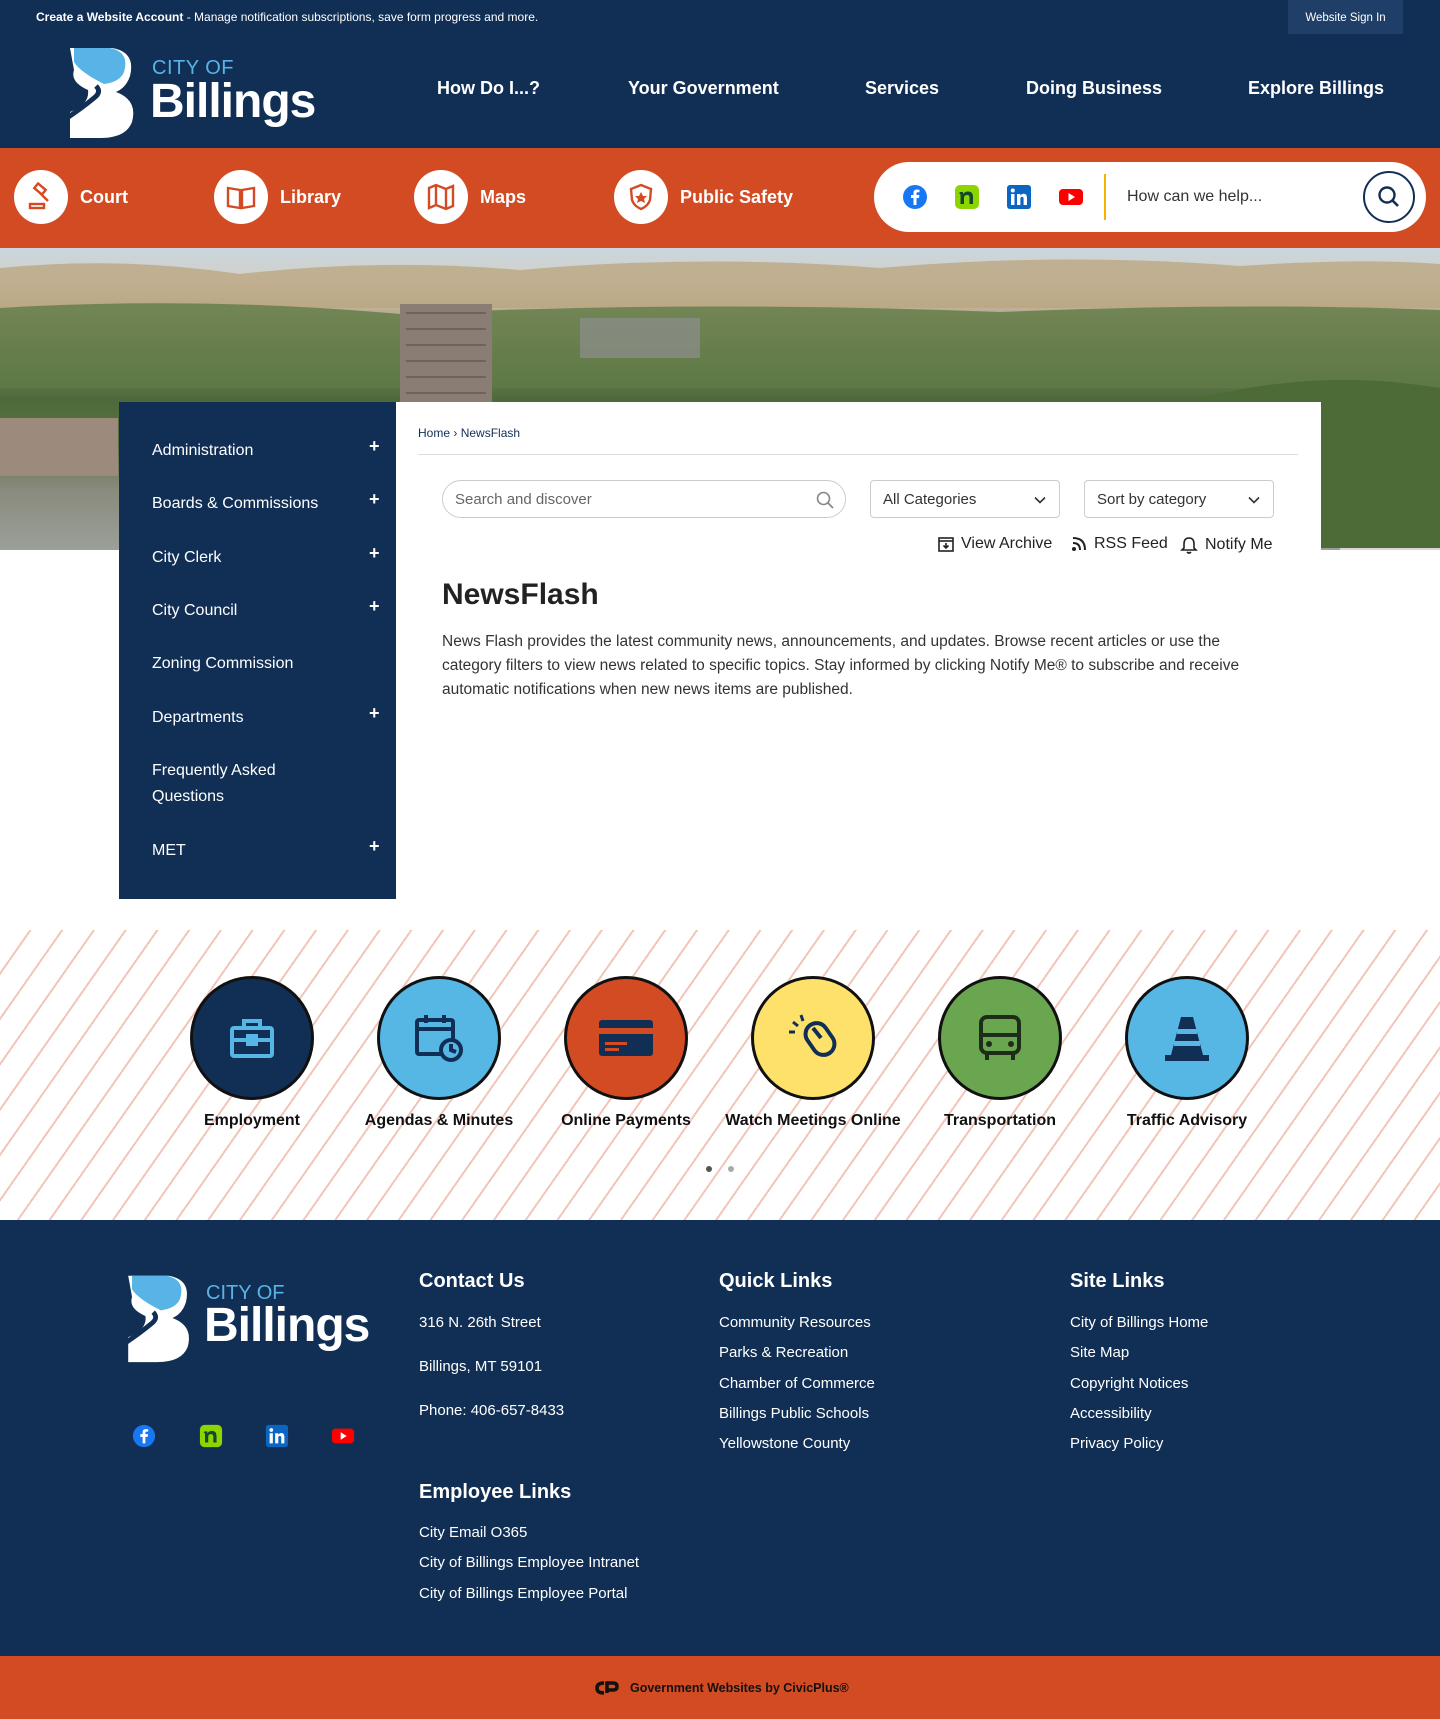 Image resolution: width=1440 pixels, height=1719 pixels. I want to click on feature-traffic-advisory: Traffic Advisory, so click(1187, 1053).